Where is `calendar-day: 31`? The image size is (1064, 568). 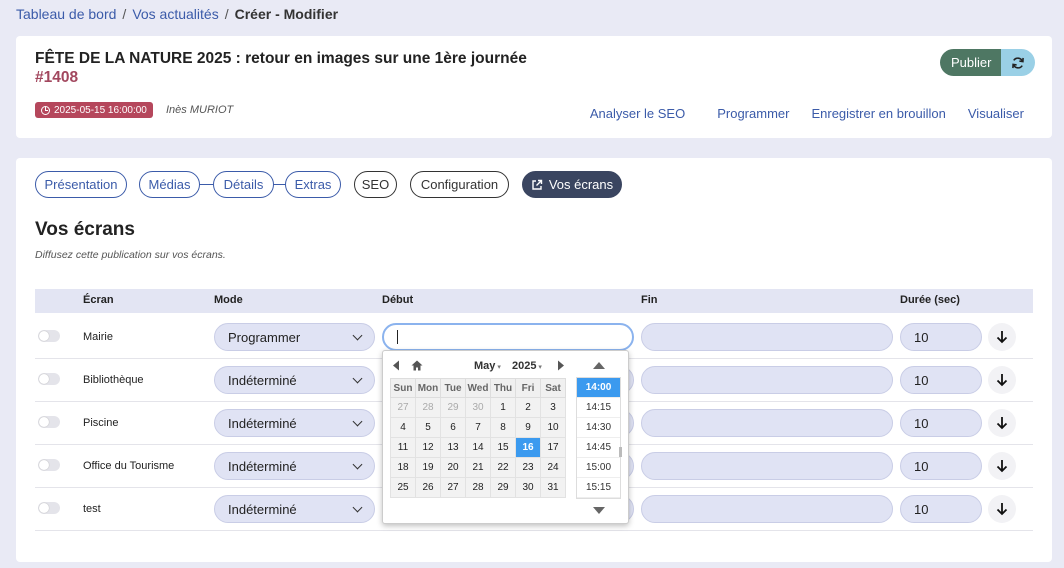 calendar-day: 31 is located at coordinates (553, 487).